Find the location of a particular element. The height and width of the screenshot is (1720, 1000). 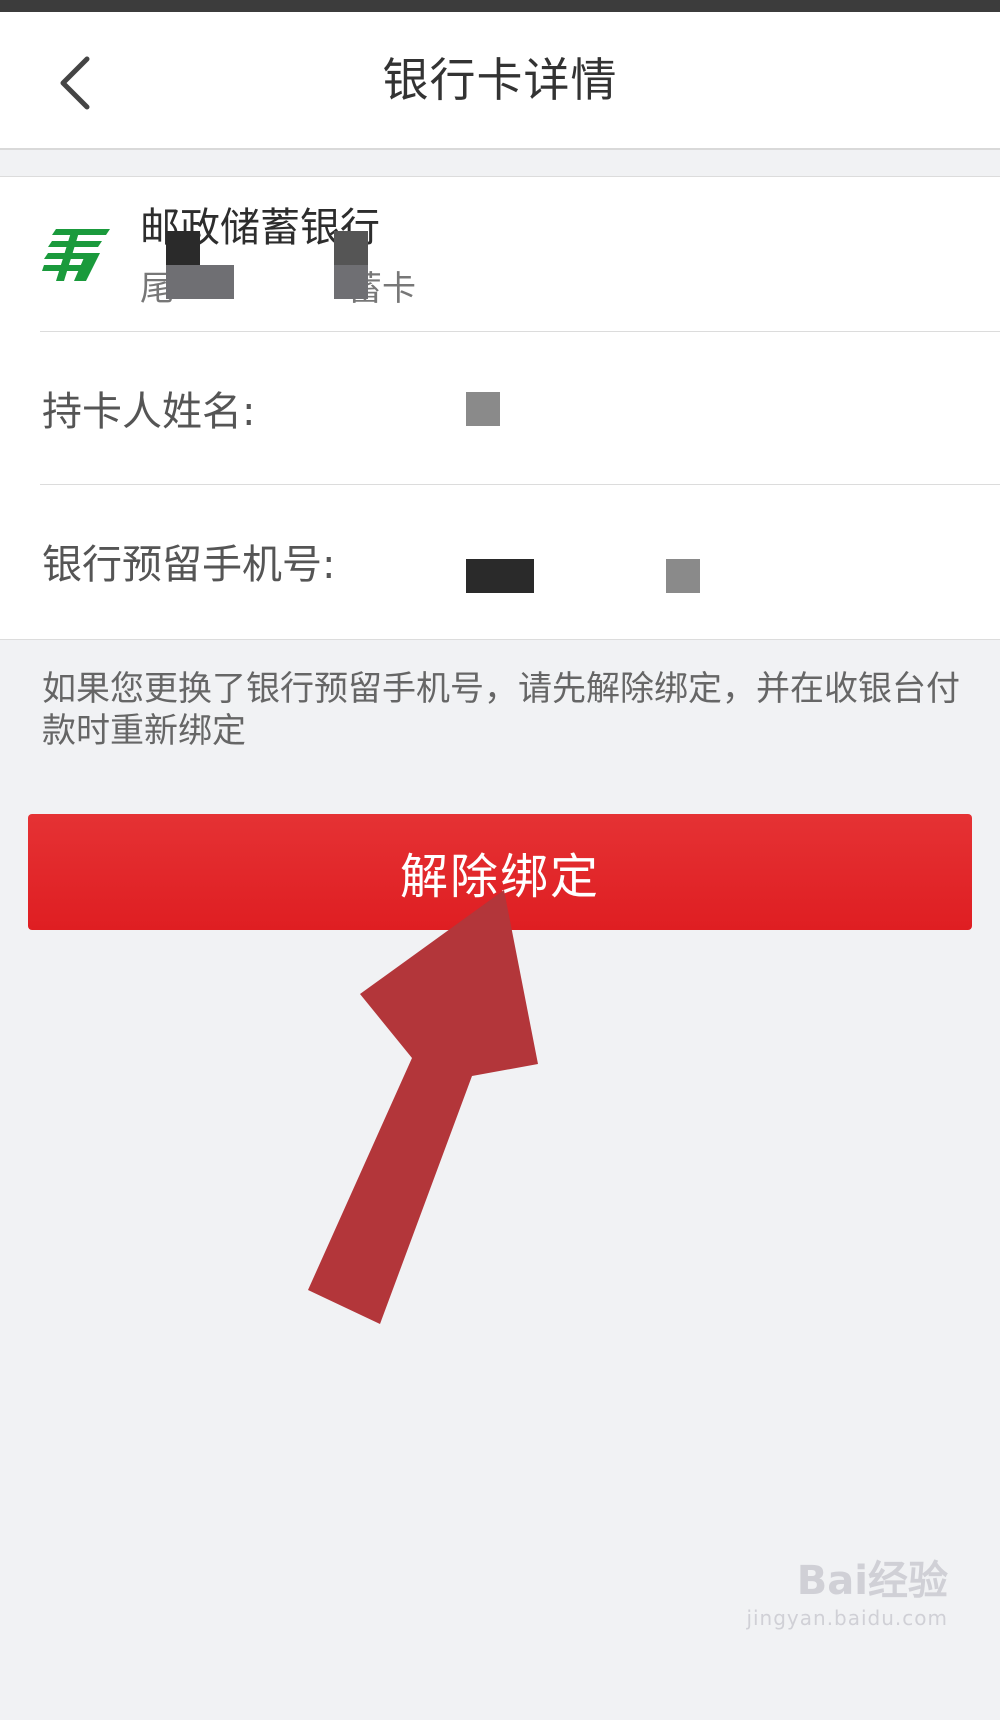

cardholder-label: 持卡人姓名: is located at coordinates (149, 412).